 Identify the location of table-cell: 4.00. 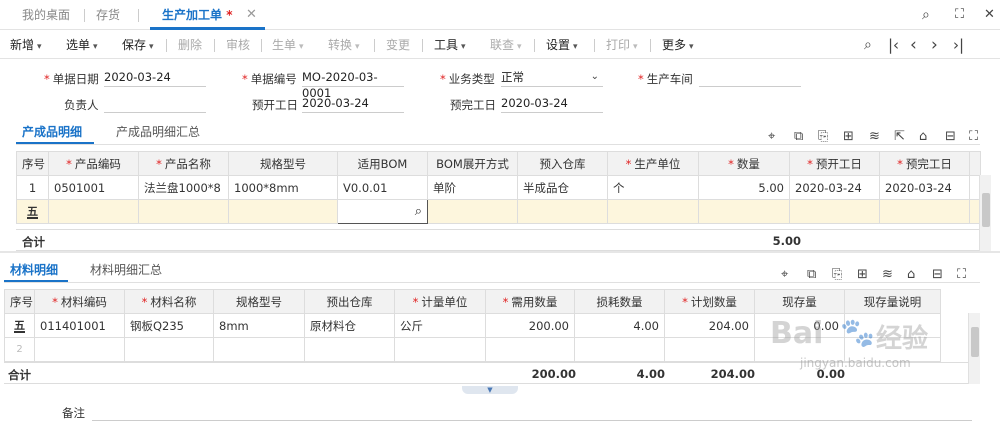
(619, 325).